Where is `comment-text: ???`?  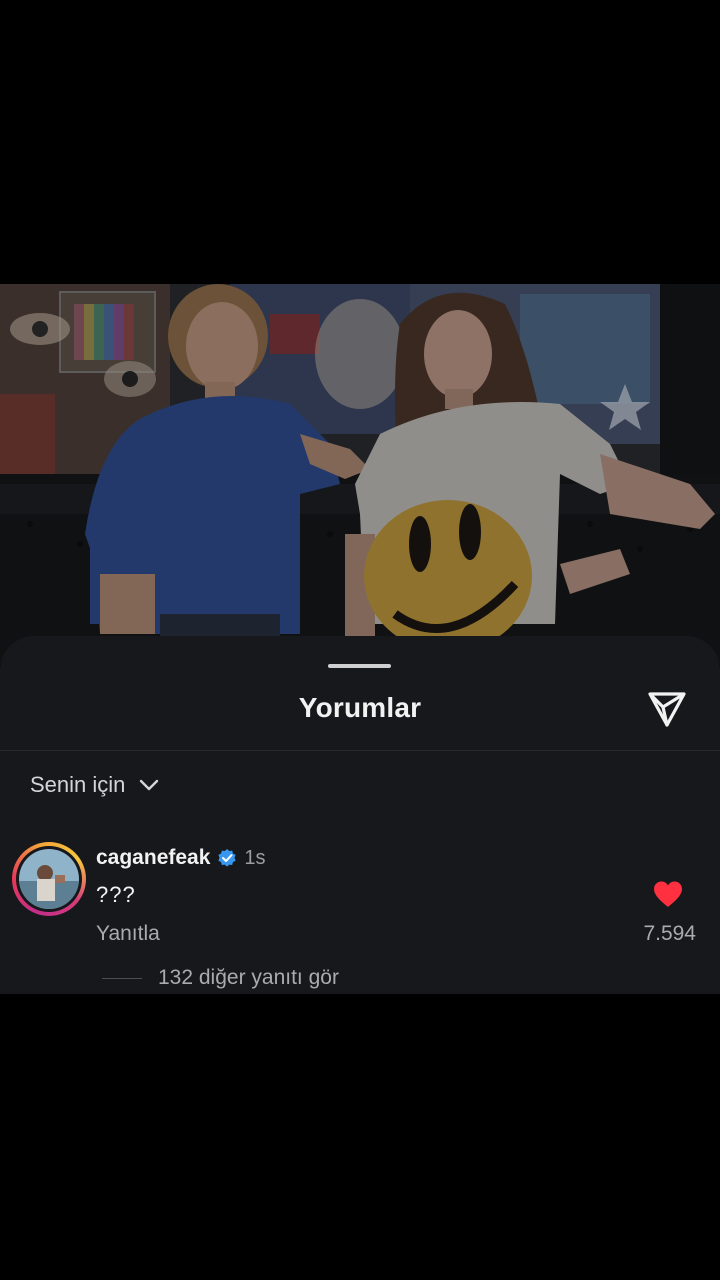 comment-text: ??? is located at coordinates (116, 894).